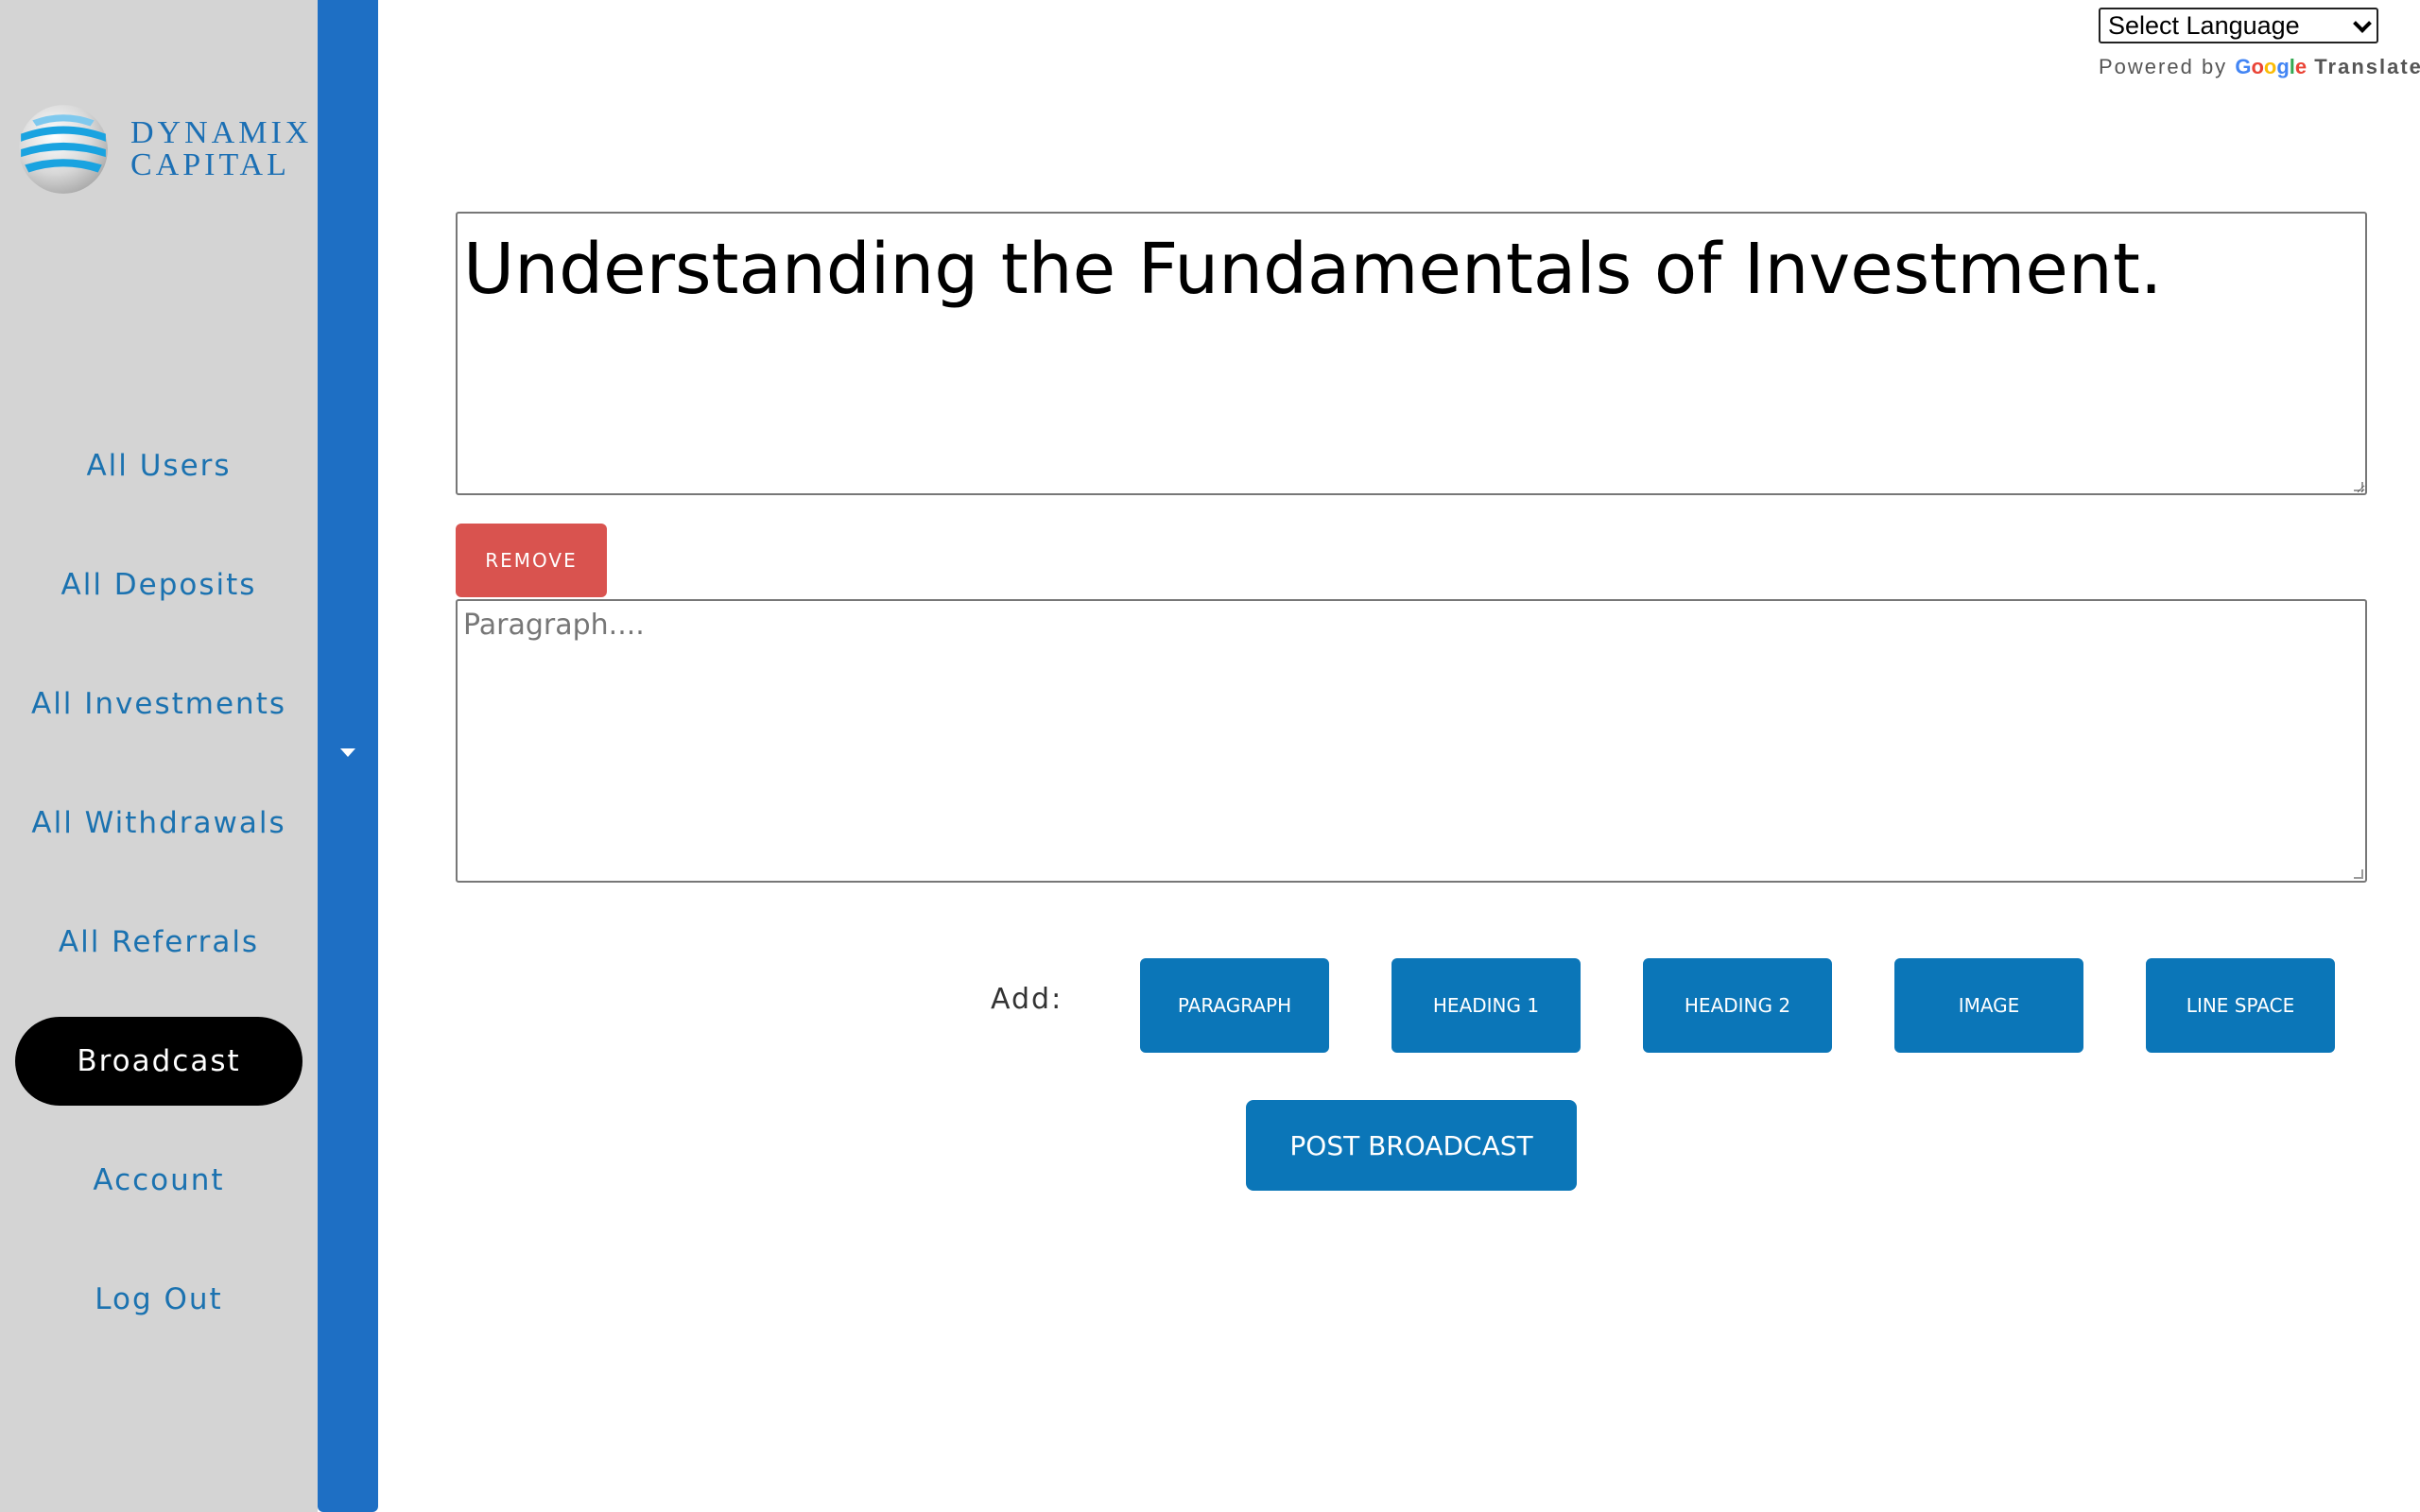 This screenshot has height=1512, width=2420. I want to click on brand-line-1: DYNAMIX, so click(221, 132).